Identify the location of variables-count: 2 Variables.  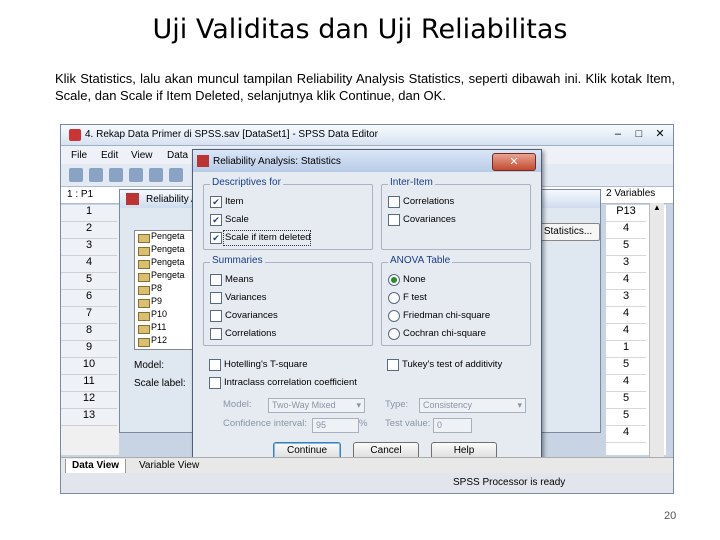
(631, 193).